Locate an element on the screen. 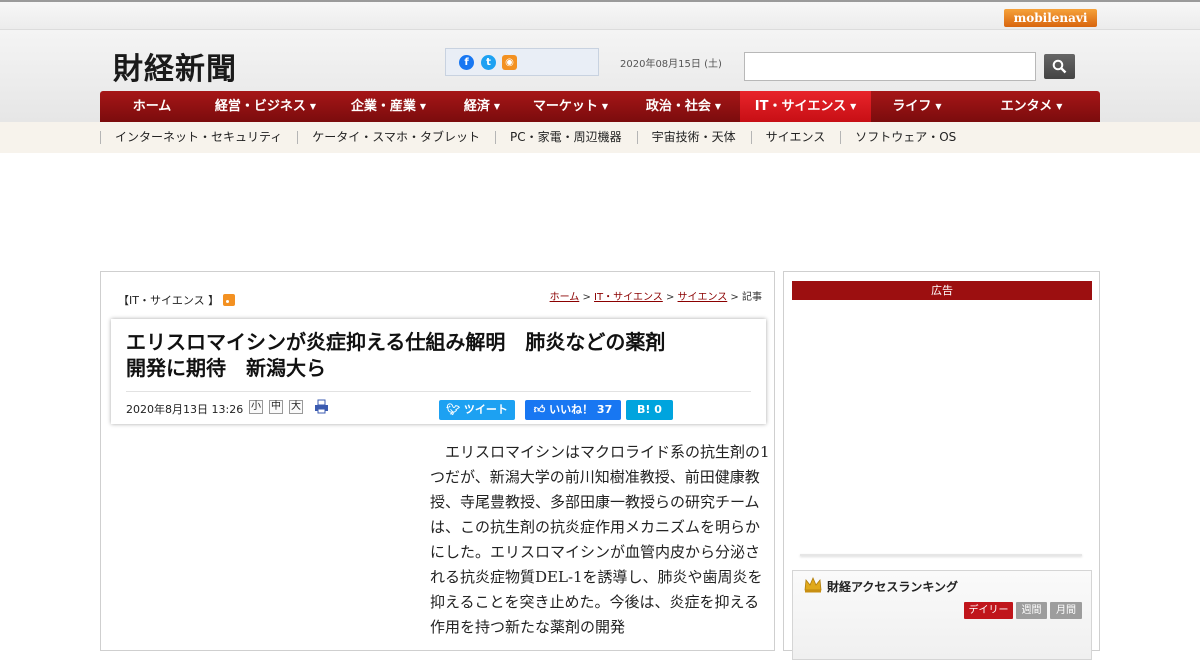 The width and height of the screenshot is (1200, 660). ranking-tab-monthly: 月間 is located at coordinates (1066, 610).